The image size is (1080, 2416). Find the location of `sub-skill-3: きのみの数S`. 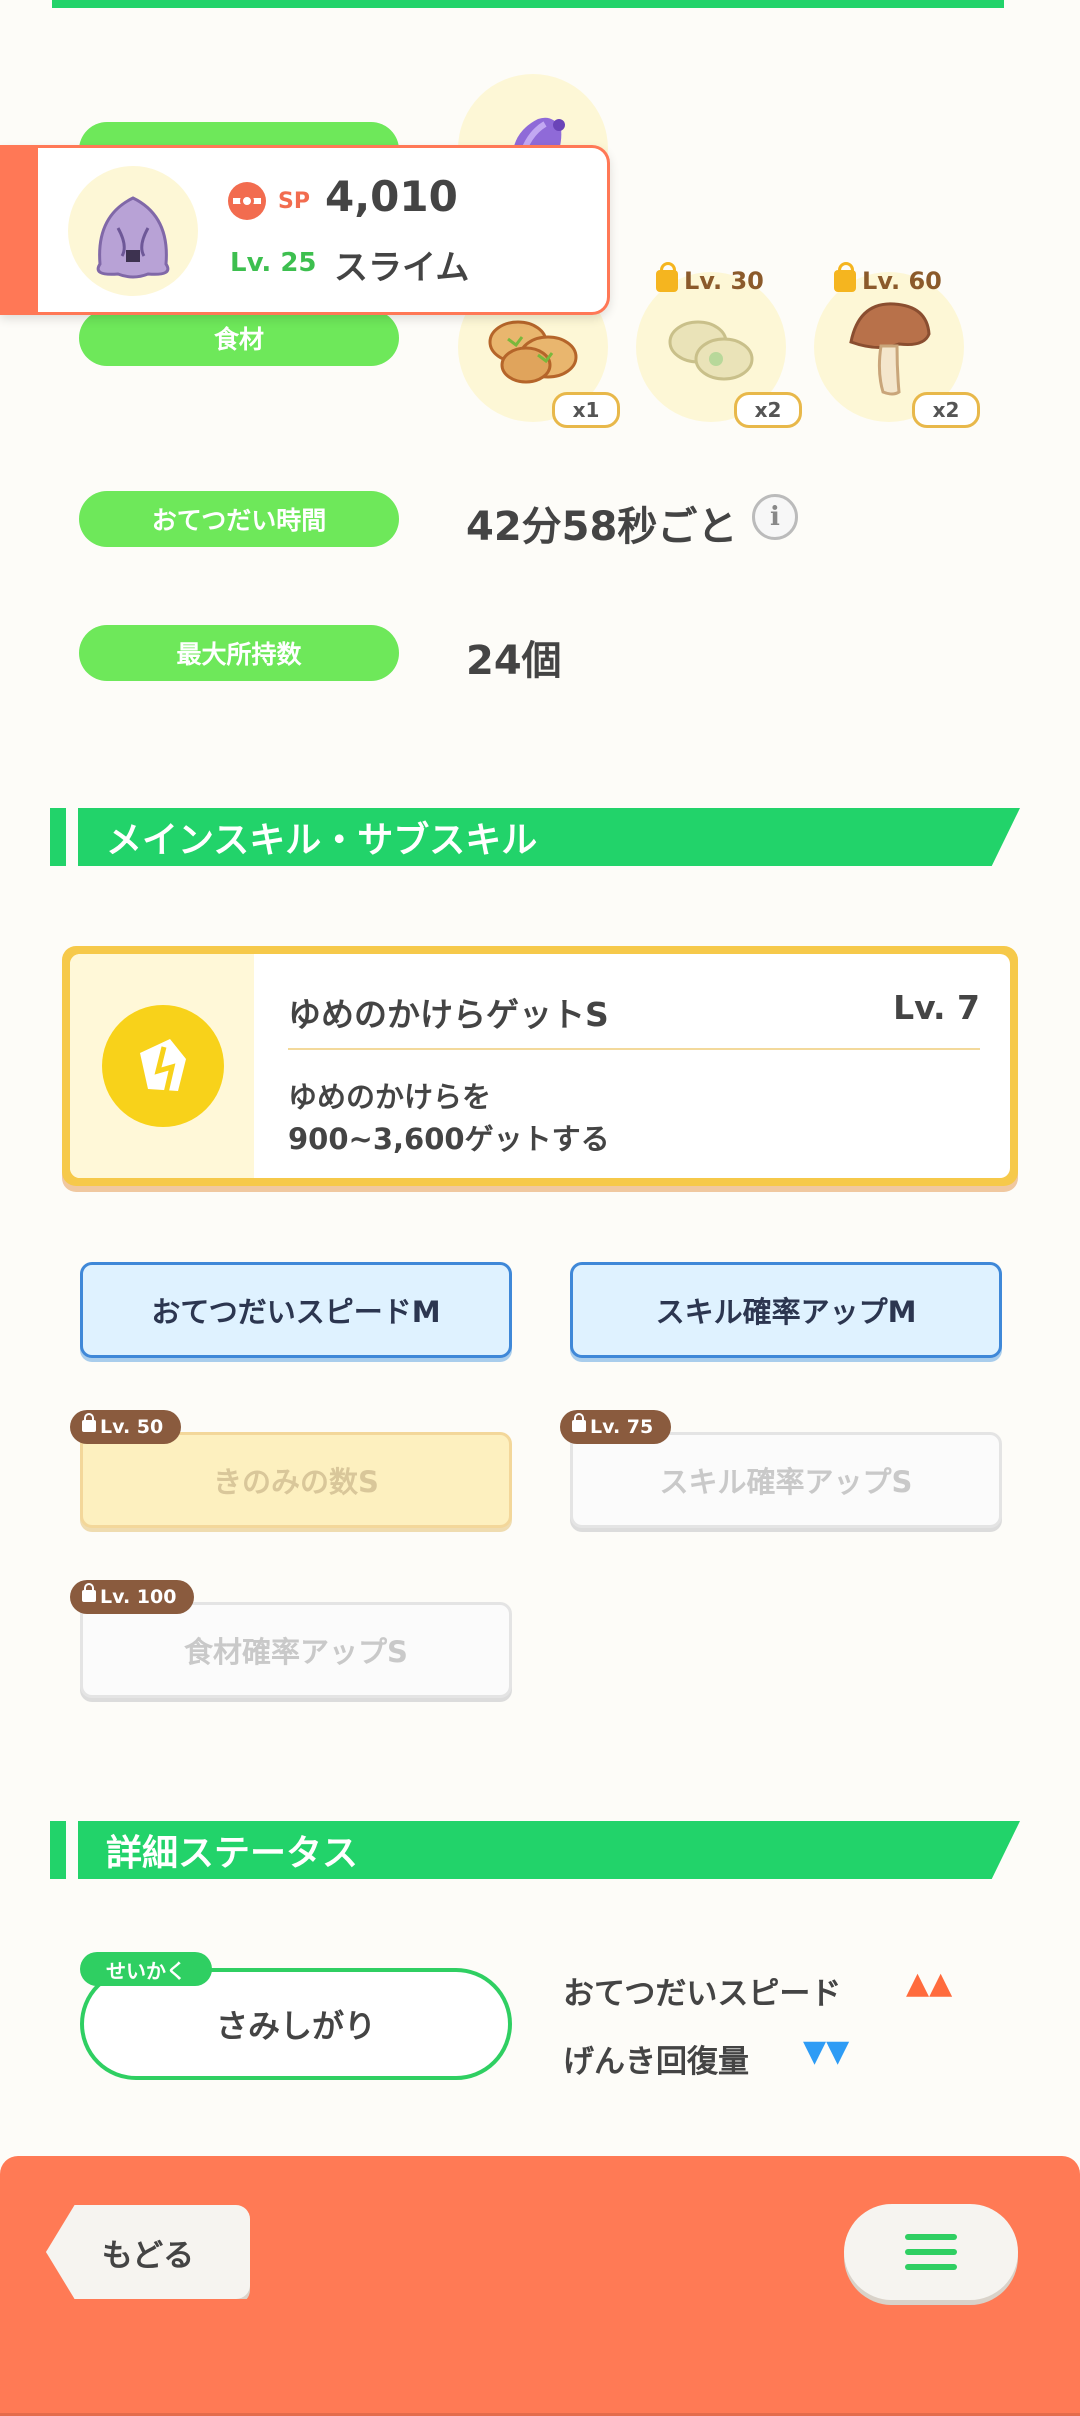

sub-skill-3: きのみの数S is located at coordinates (296, 1480).